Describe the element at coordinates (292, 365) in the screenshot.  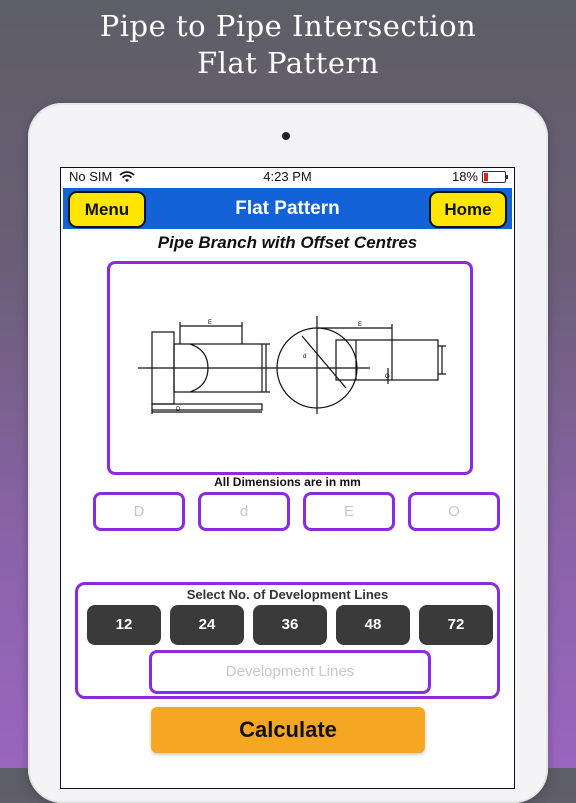
I see `pipe-drawing: E D d E O` at that location.